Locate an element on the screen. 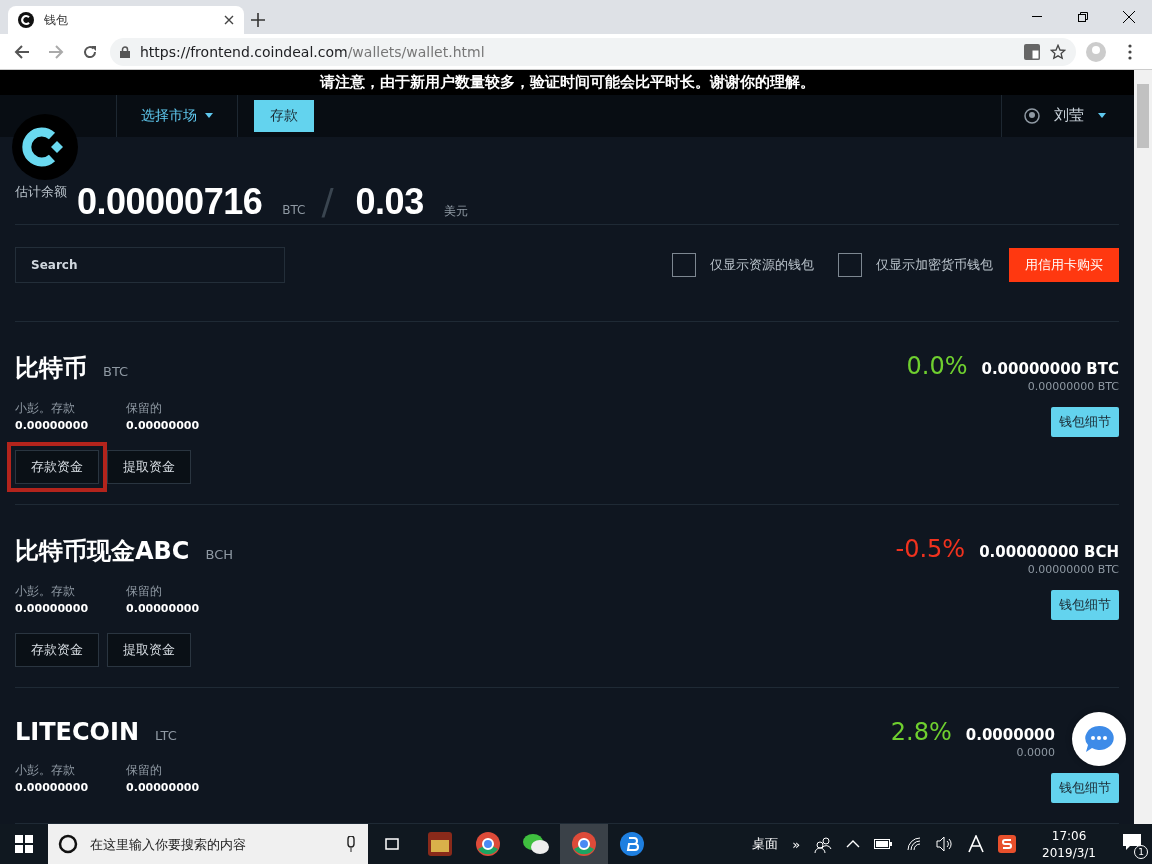 The height and width of the screenshot is (864, 1152). balance-label: 估计余额 is located at coordinates (41, 191).